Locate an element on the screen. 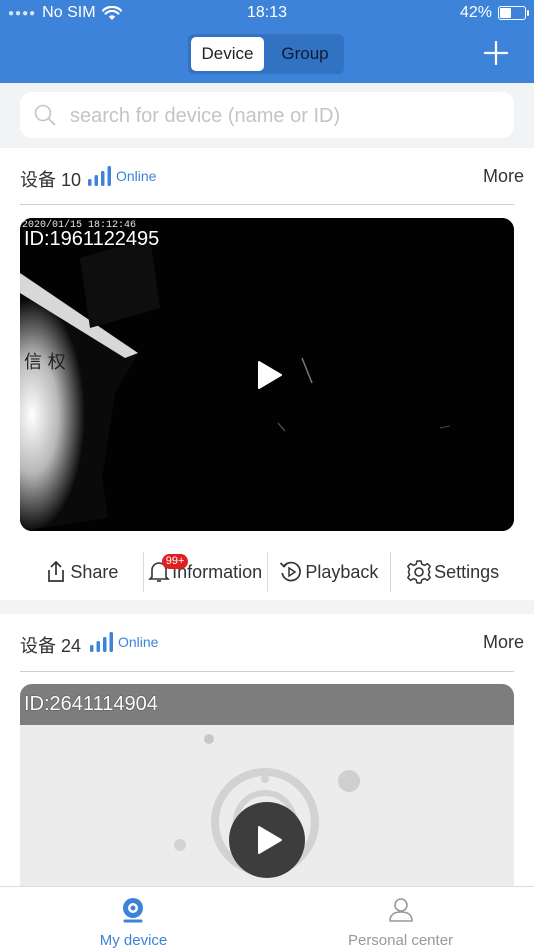 The width and height of the screenshot is (534, 951). tab-my-device: My device is located at coordinates (133, 919).